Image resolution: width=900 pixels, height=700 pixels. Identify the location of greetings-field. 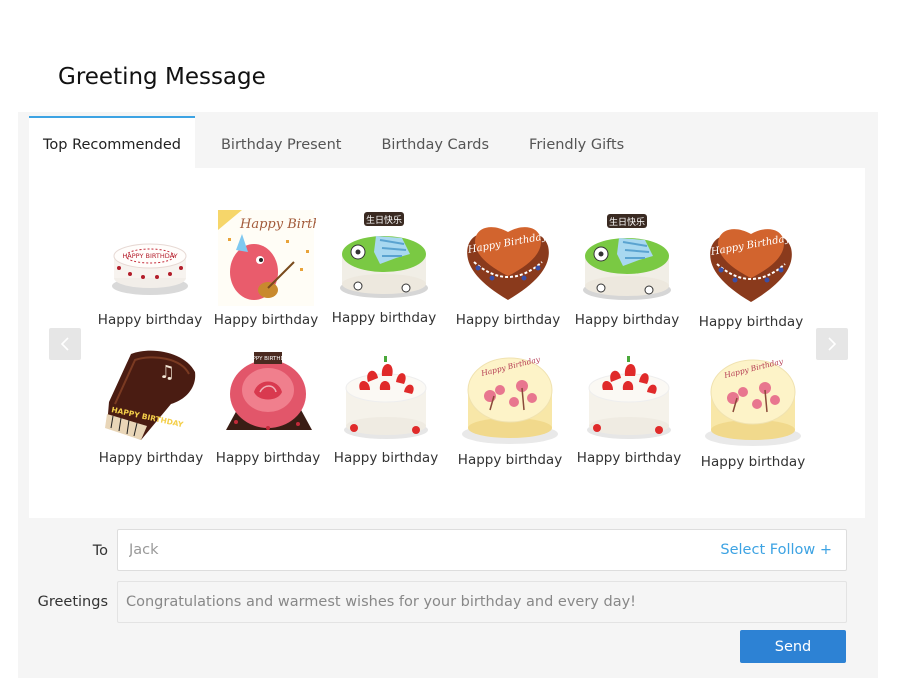
(482, 602).